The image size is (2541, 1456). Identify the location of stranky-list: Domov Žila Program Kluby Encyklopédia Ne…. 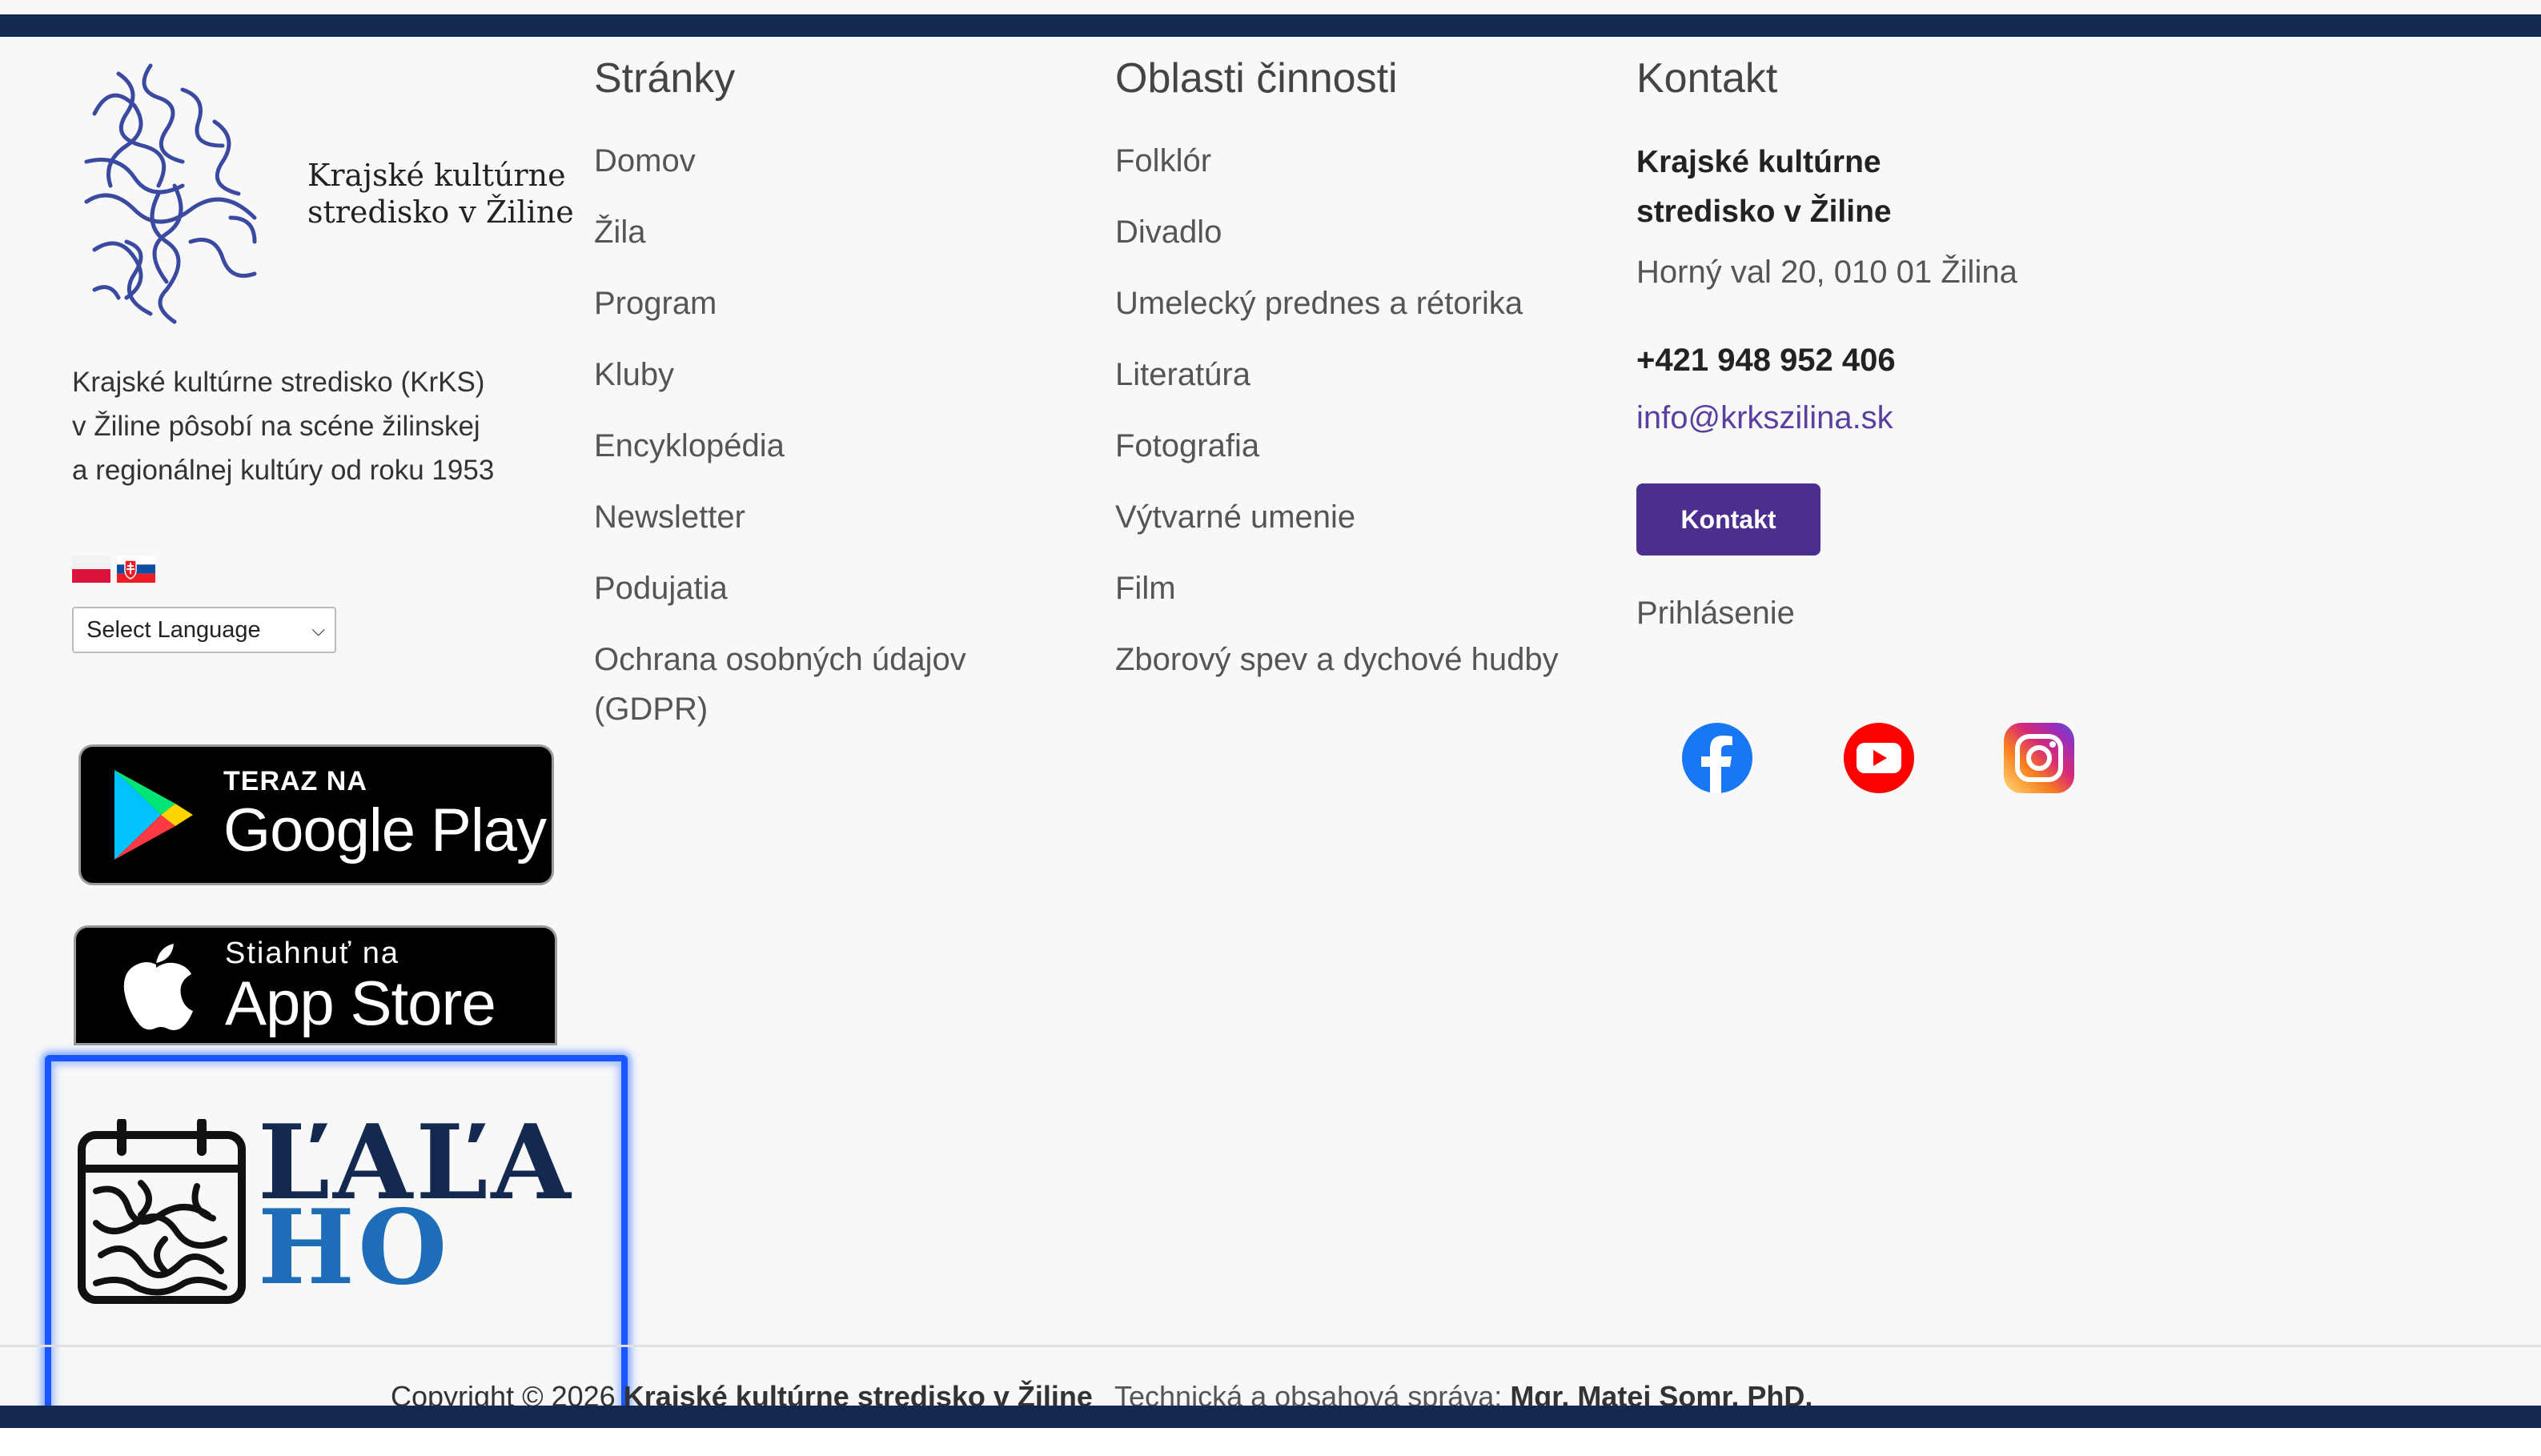
(780, 446).